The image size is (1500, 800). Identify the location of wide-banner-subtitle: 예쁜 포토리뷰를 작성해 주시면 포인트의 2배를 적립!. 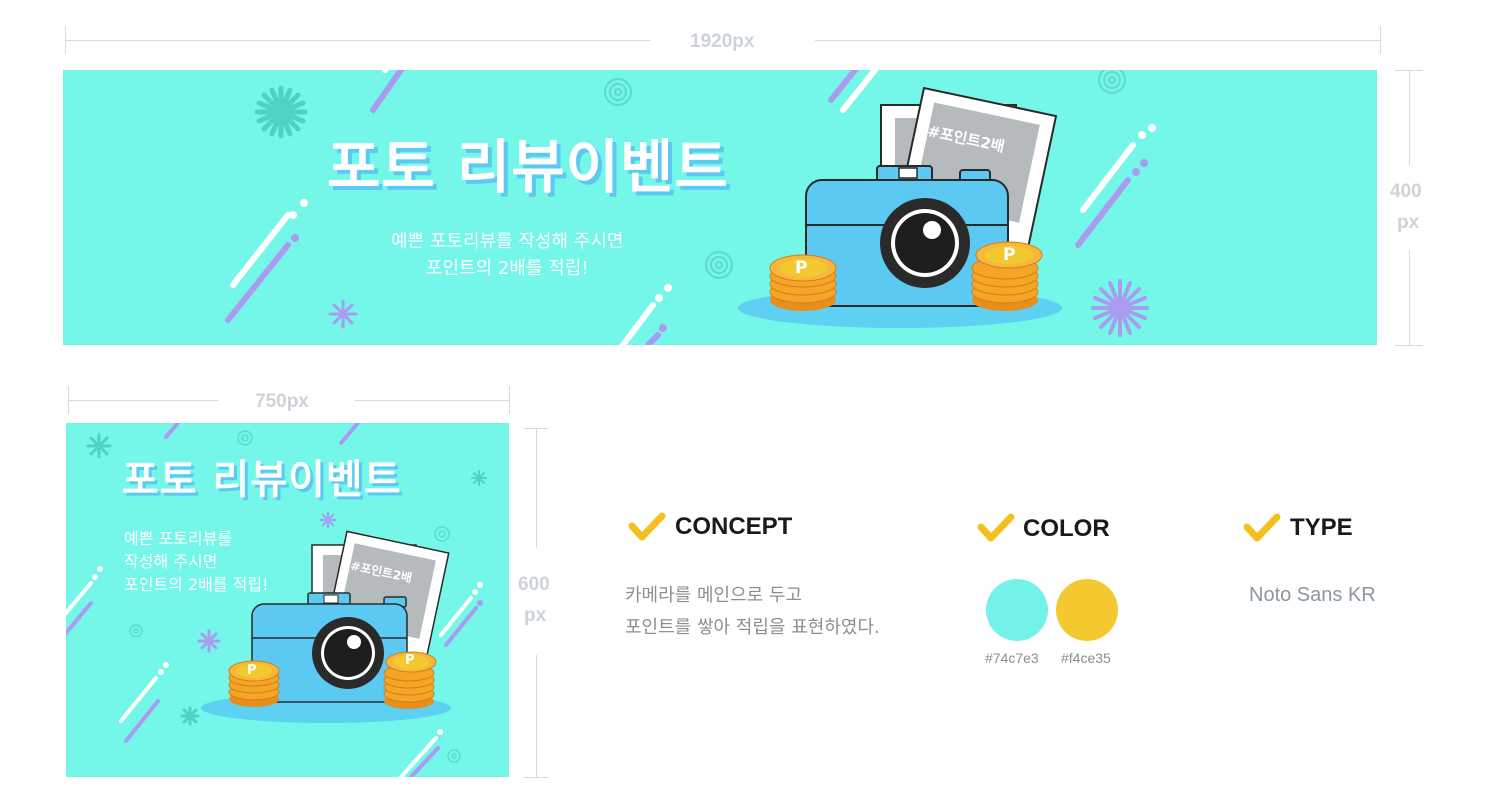
(507, 255).